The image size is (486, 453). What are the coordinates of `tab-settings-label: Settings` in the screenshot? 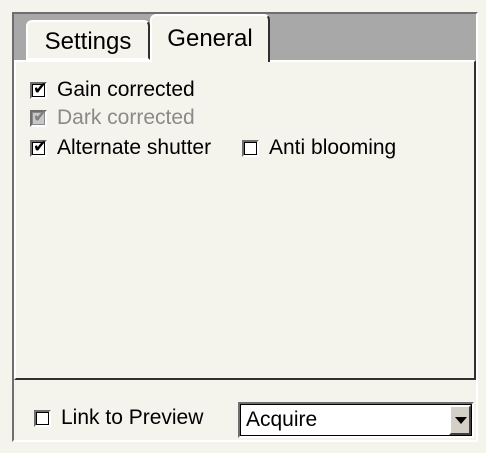 It's located at (88, 41).